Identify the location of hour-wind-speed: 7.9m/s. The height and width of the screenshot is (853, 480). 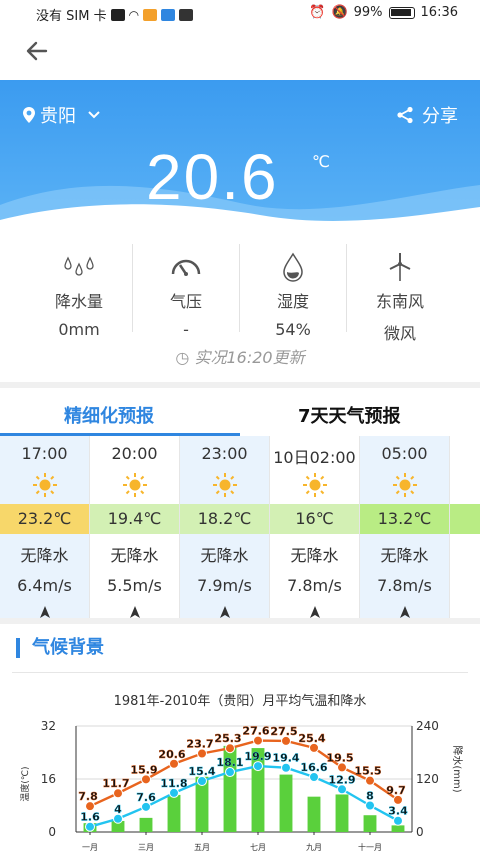
(224, 585).